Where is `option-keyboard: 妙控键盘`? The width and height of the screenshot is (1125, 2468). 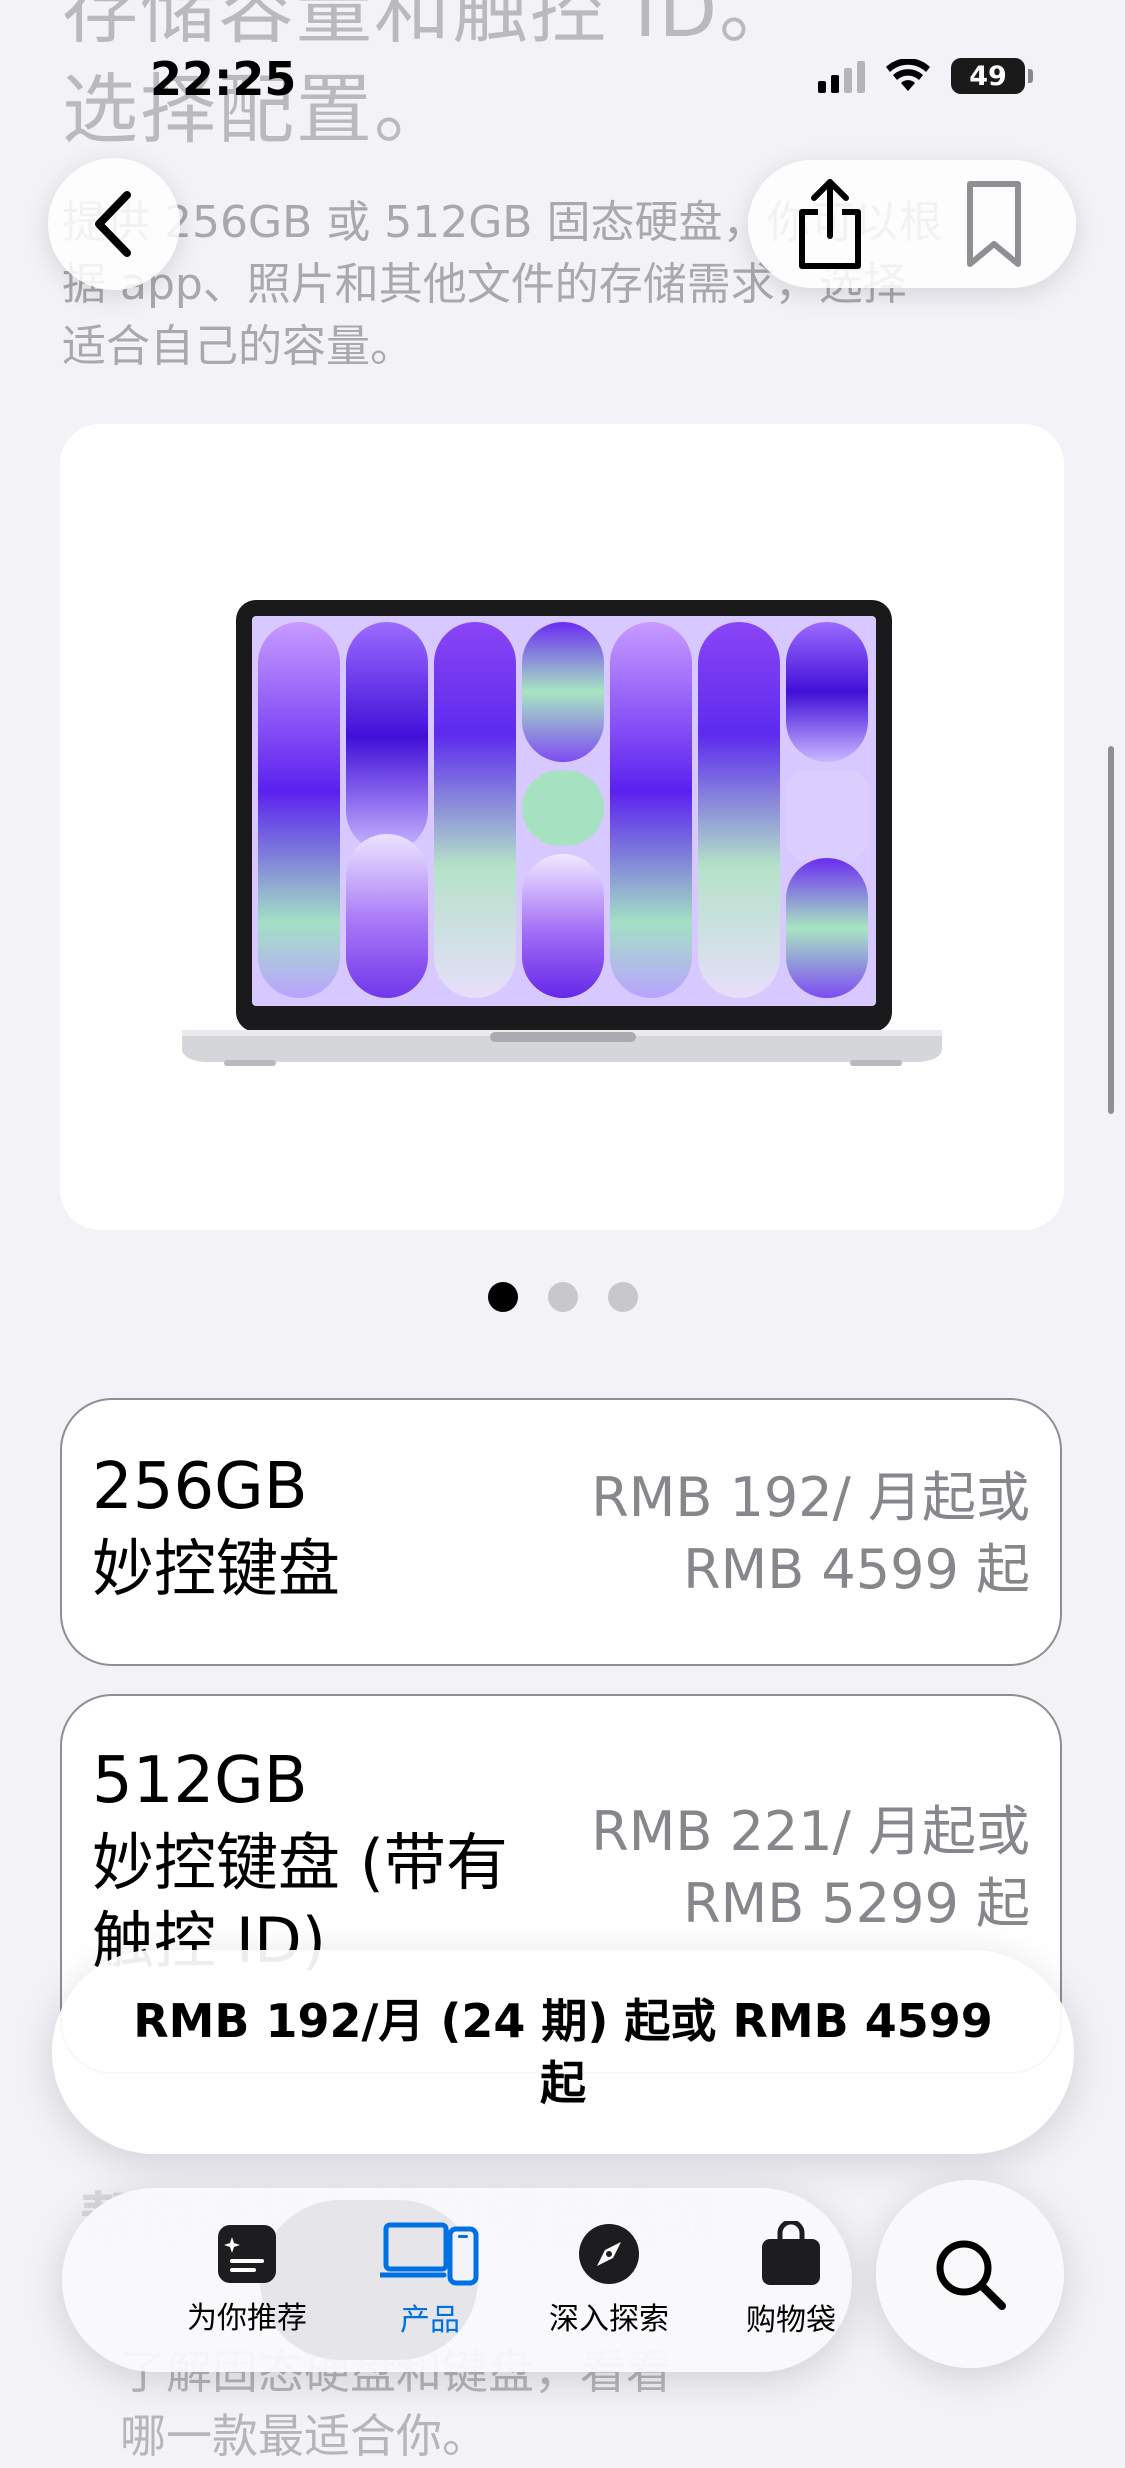 option-keyboard: 妙控键盘 is located at coordinates (216, 1568).